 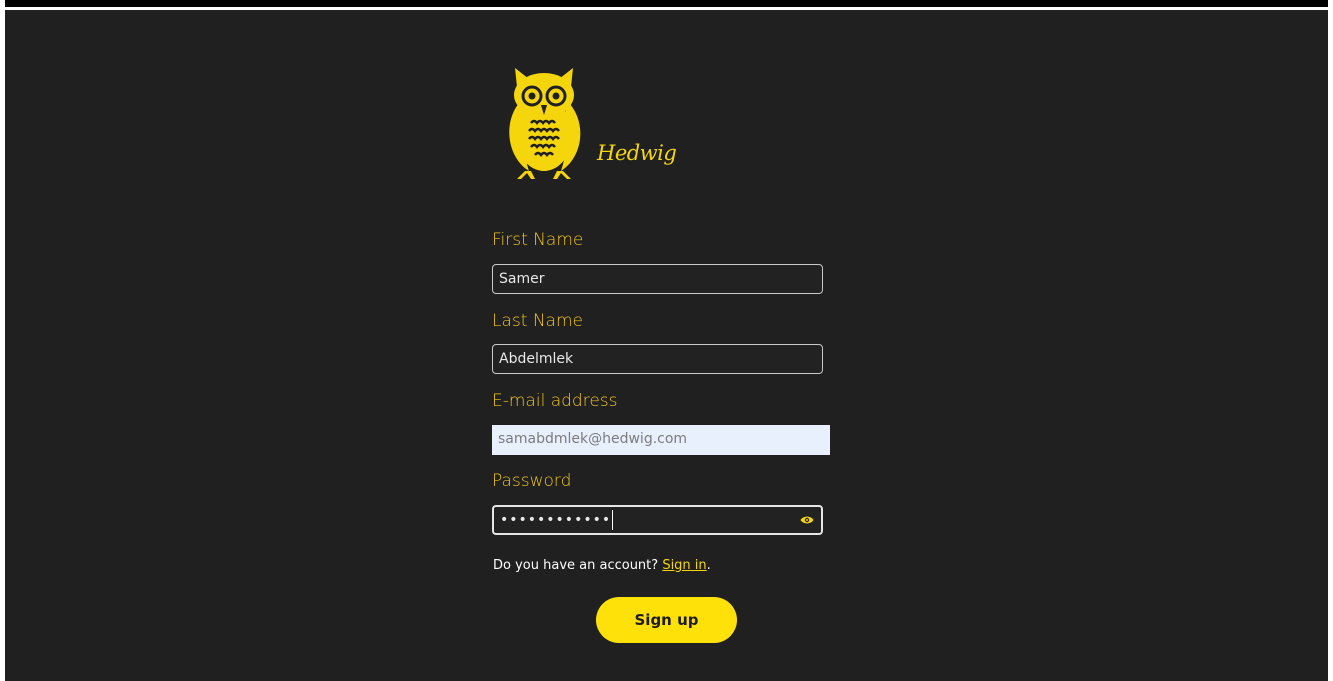 What do you see at coordinates (657, 359) in the screenshot?
I see `last-name-input: Abdelmlek` at bounding box center [657, 359].